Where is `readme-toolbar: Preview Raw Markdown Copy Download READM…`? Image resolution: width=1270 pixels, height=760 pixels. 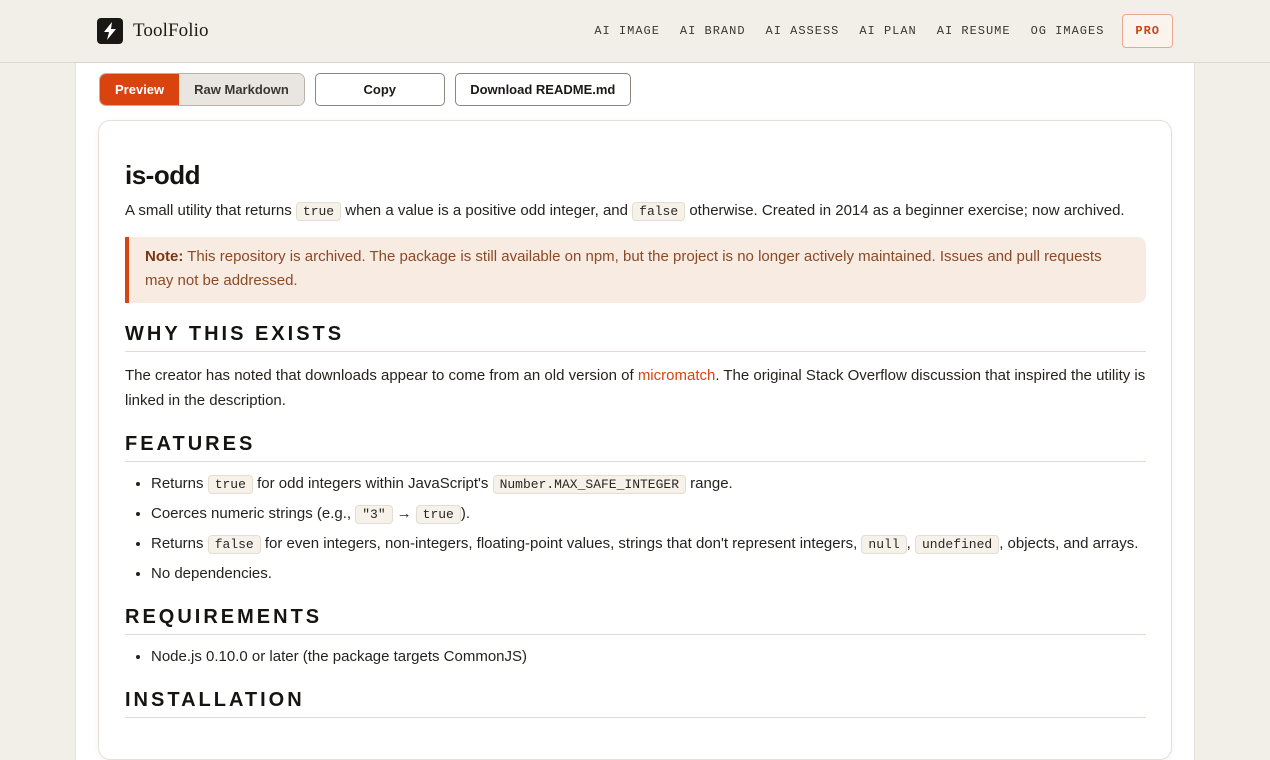
readme-toolbar: Preview Raw Markdown Copy Download READM… is located at coordinates (365, 89).